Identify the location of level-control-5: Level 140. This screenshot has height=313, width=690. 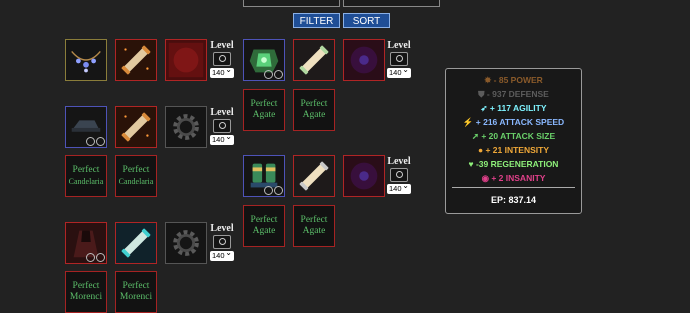
(222, 242).